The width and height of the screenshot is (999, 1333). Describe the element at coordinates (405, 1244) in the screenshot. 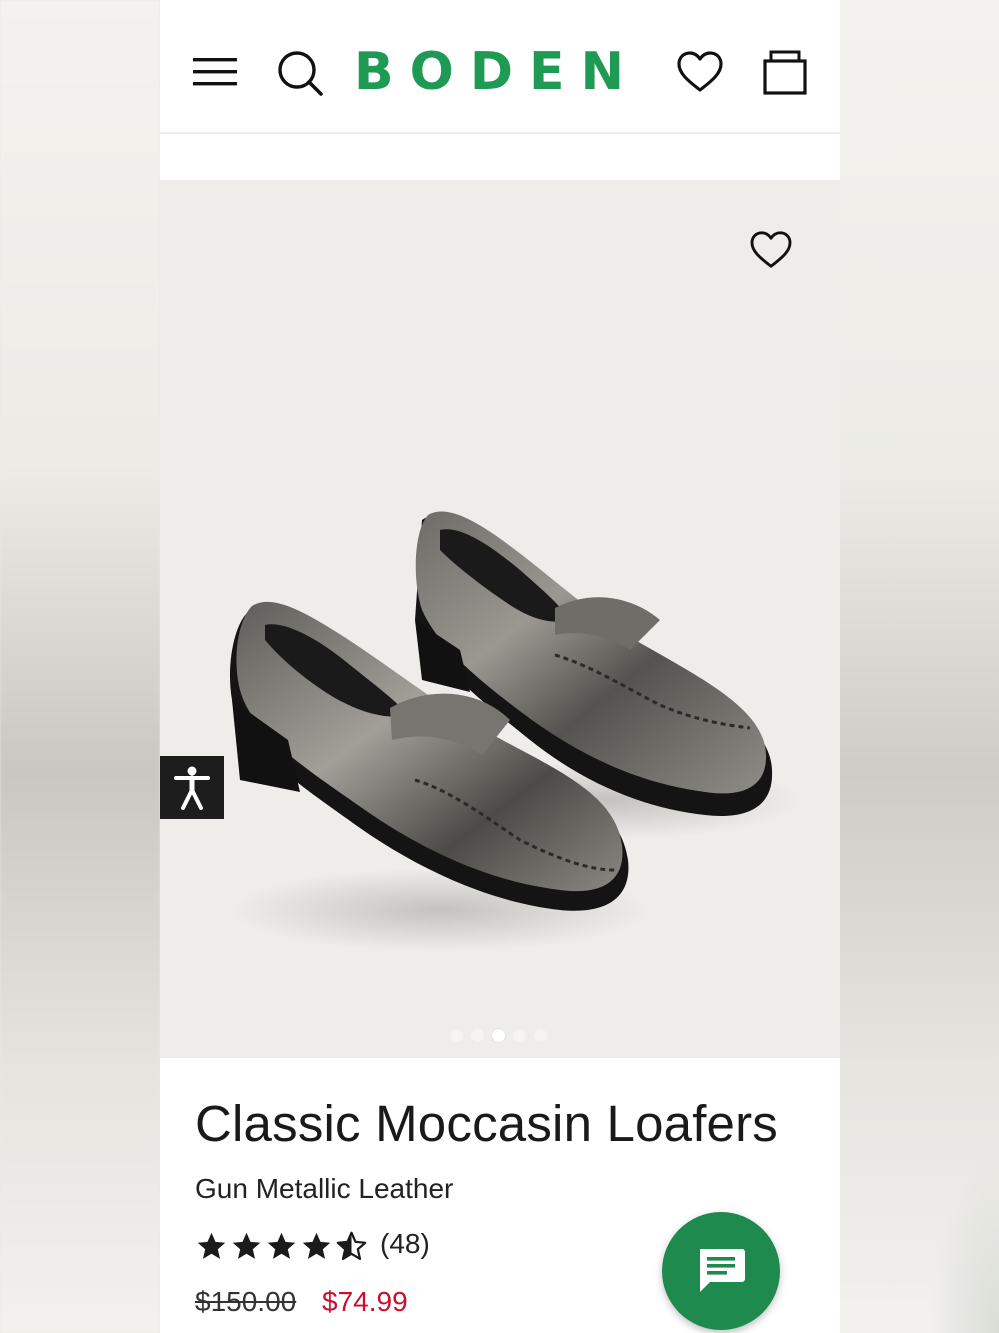

I see `review-count: (48)` at that location.